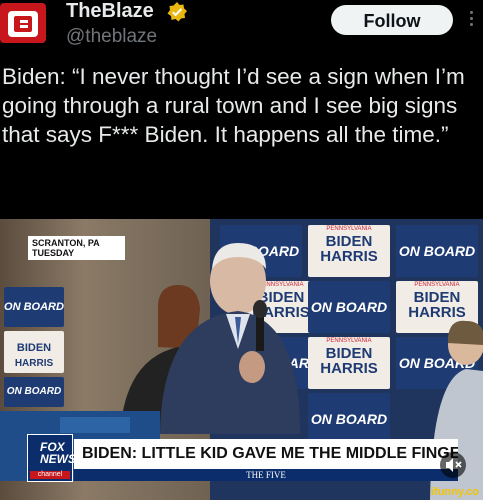  I want to click on fox-news-logo: FOX NEWS channel, so click(51, 458).